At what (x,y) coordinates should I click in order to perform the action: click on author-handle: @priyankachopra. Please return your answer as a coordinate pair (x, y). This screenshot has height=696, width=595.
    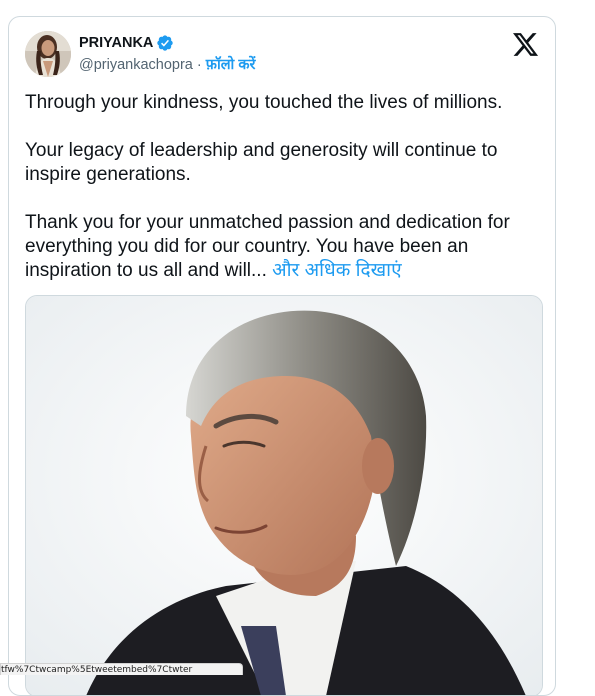
    Looking at the image, I should click on (136, 65).